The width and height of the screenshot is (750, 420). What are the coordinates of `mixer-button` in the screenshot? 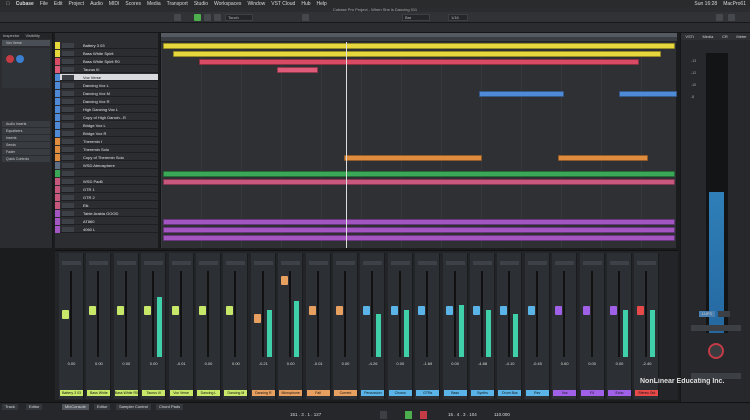 It's located at (731, 17).